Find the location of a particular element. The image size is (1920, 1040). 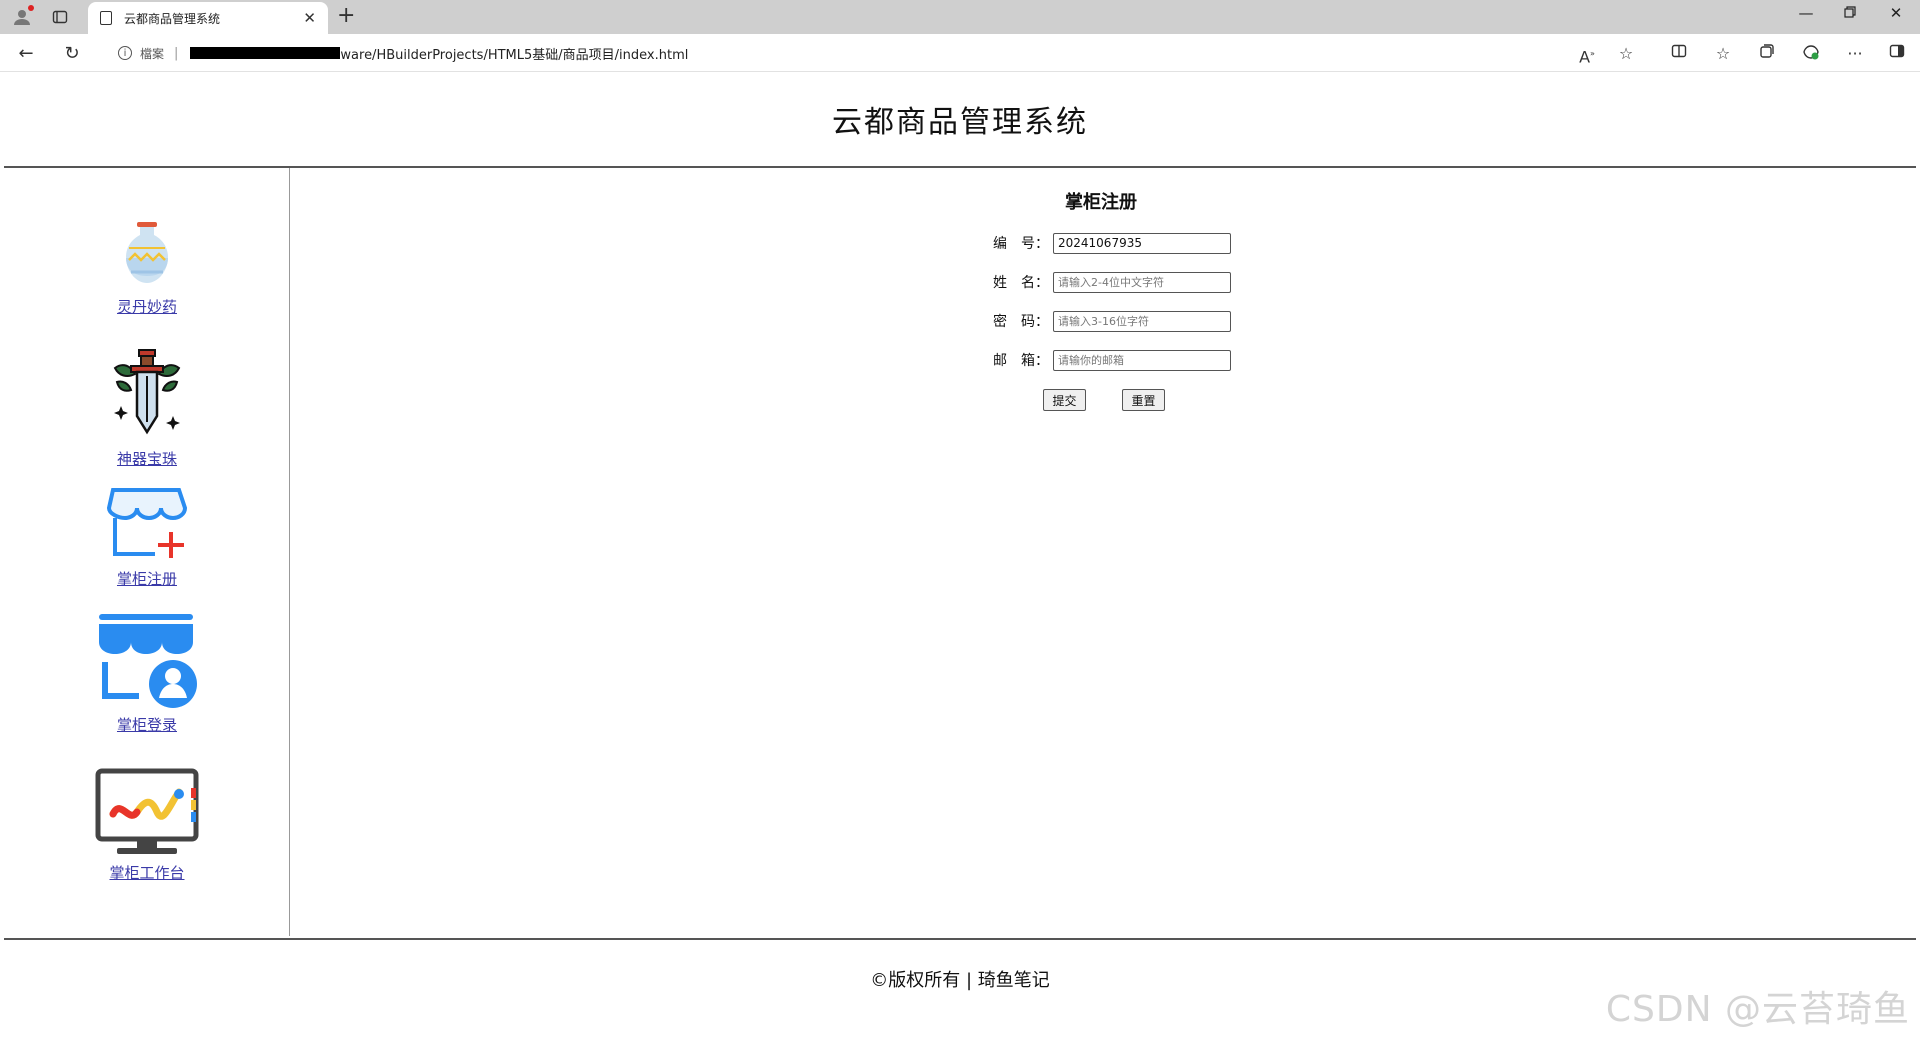

form-row-email: 邮 箱： is located at coordinates (1109, 360).